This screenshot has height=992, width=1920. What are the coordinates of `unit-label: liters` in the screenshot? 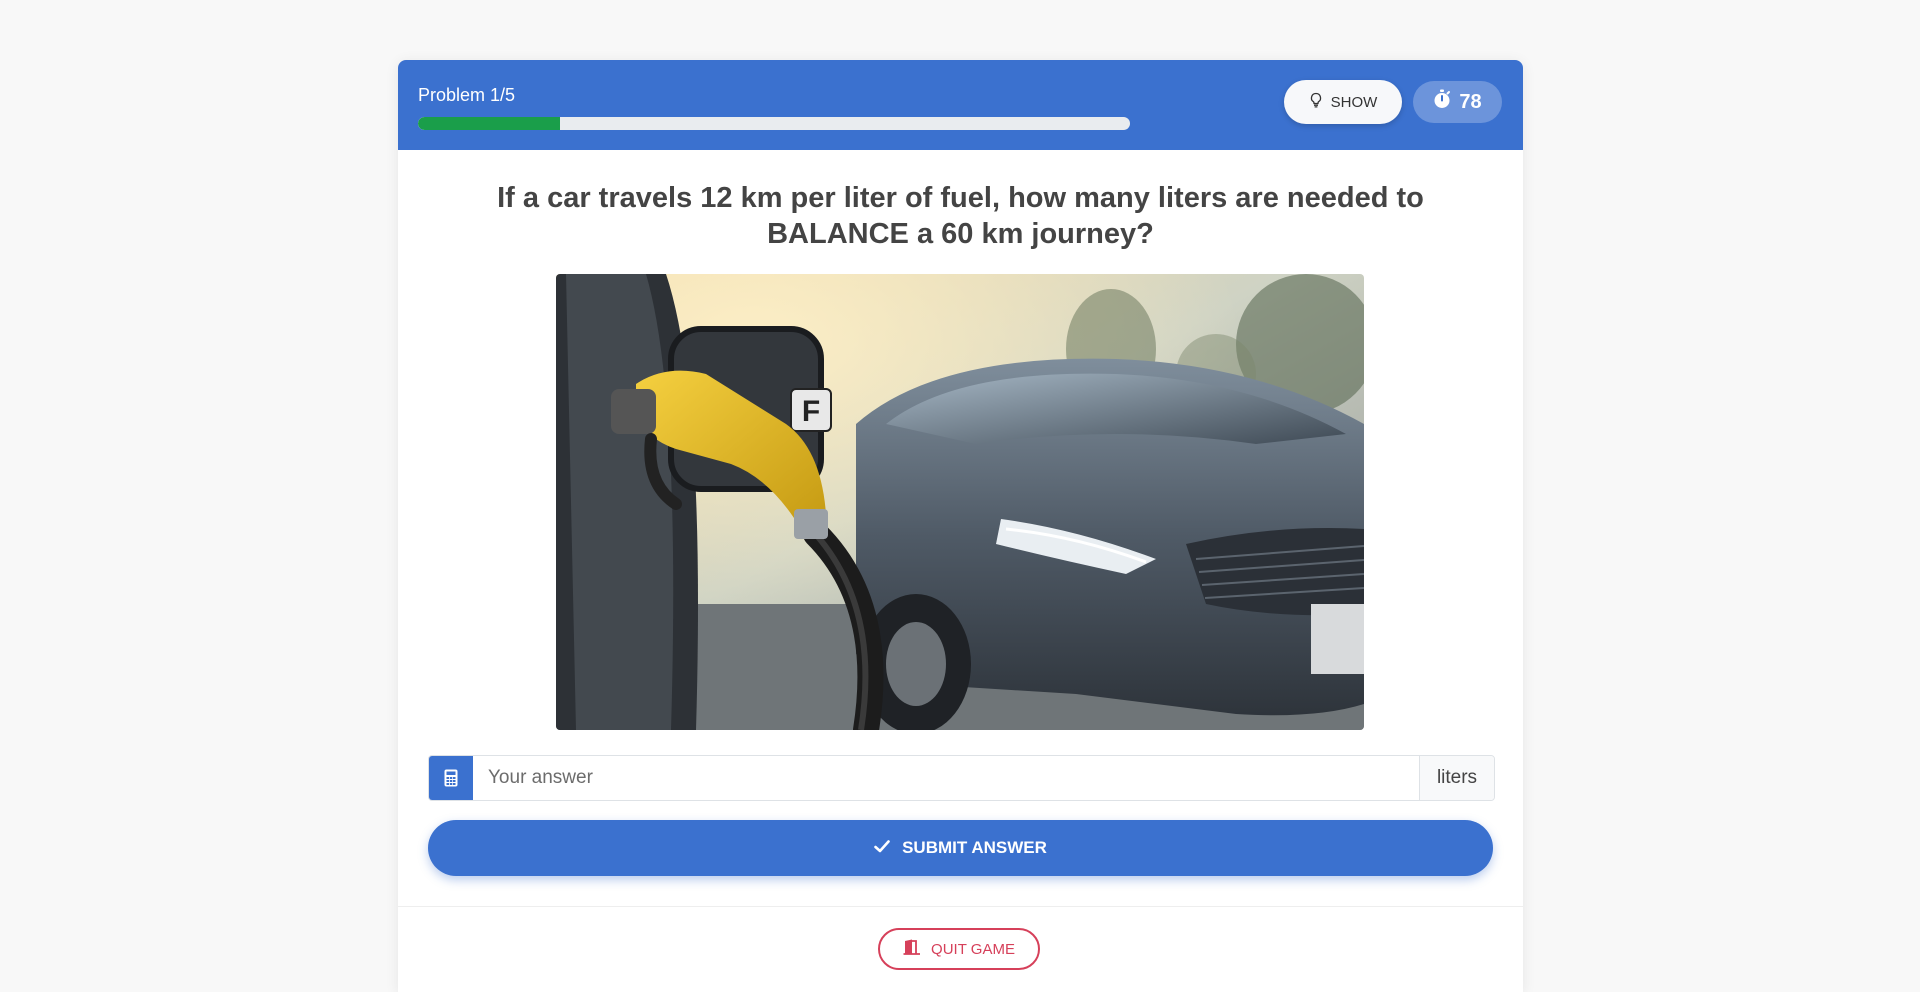 It's located at (1456, 778).